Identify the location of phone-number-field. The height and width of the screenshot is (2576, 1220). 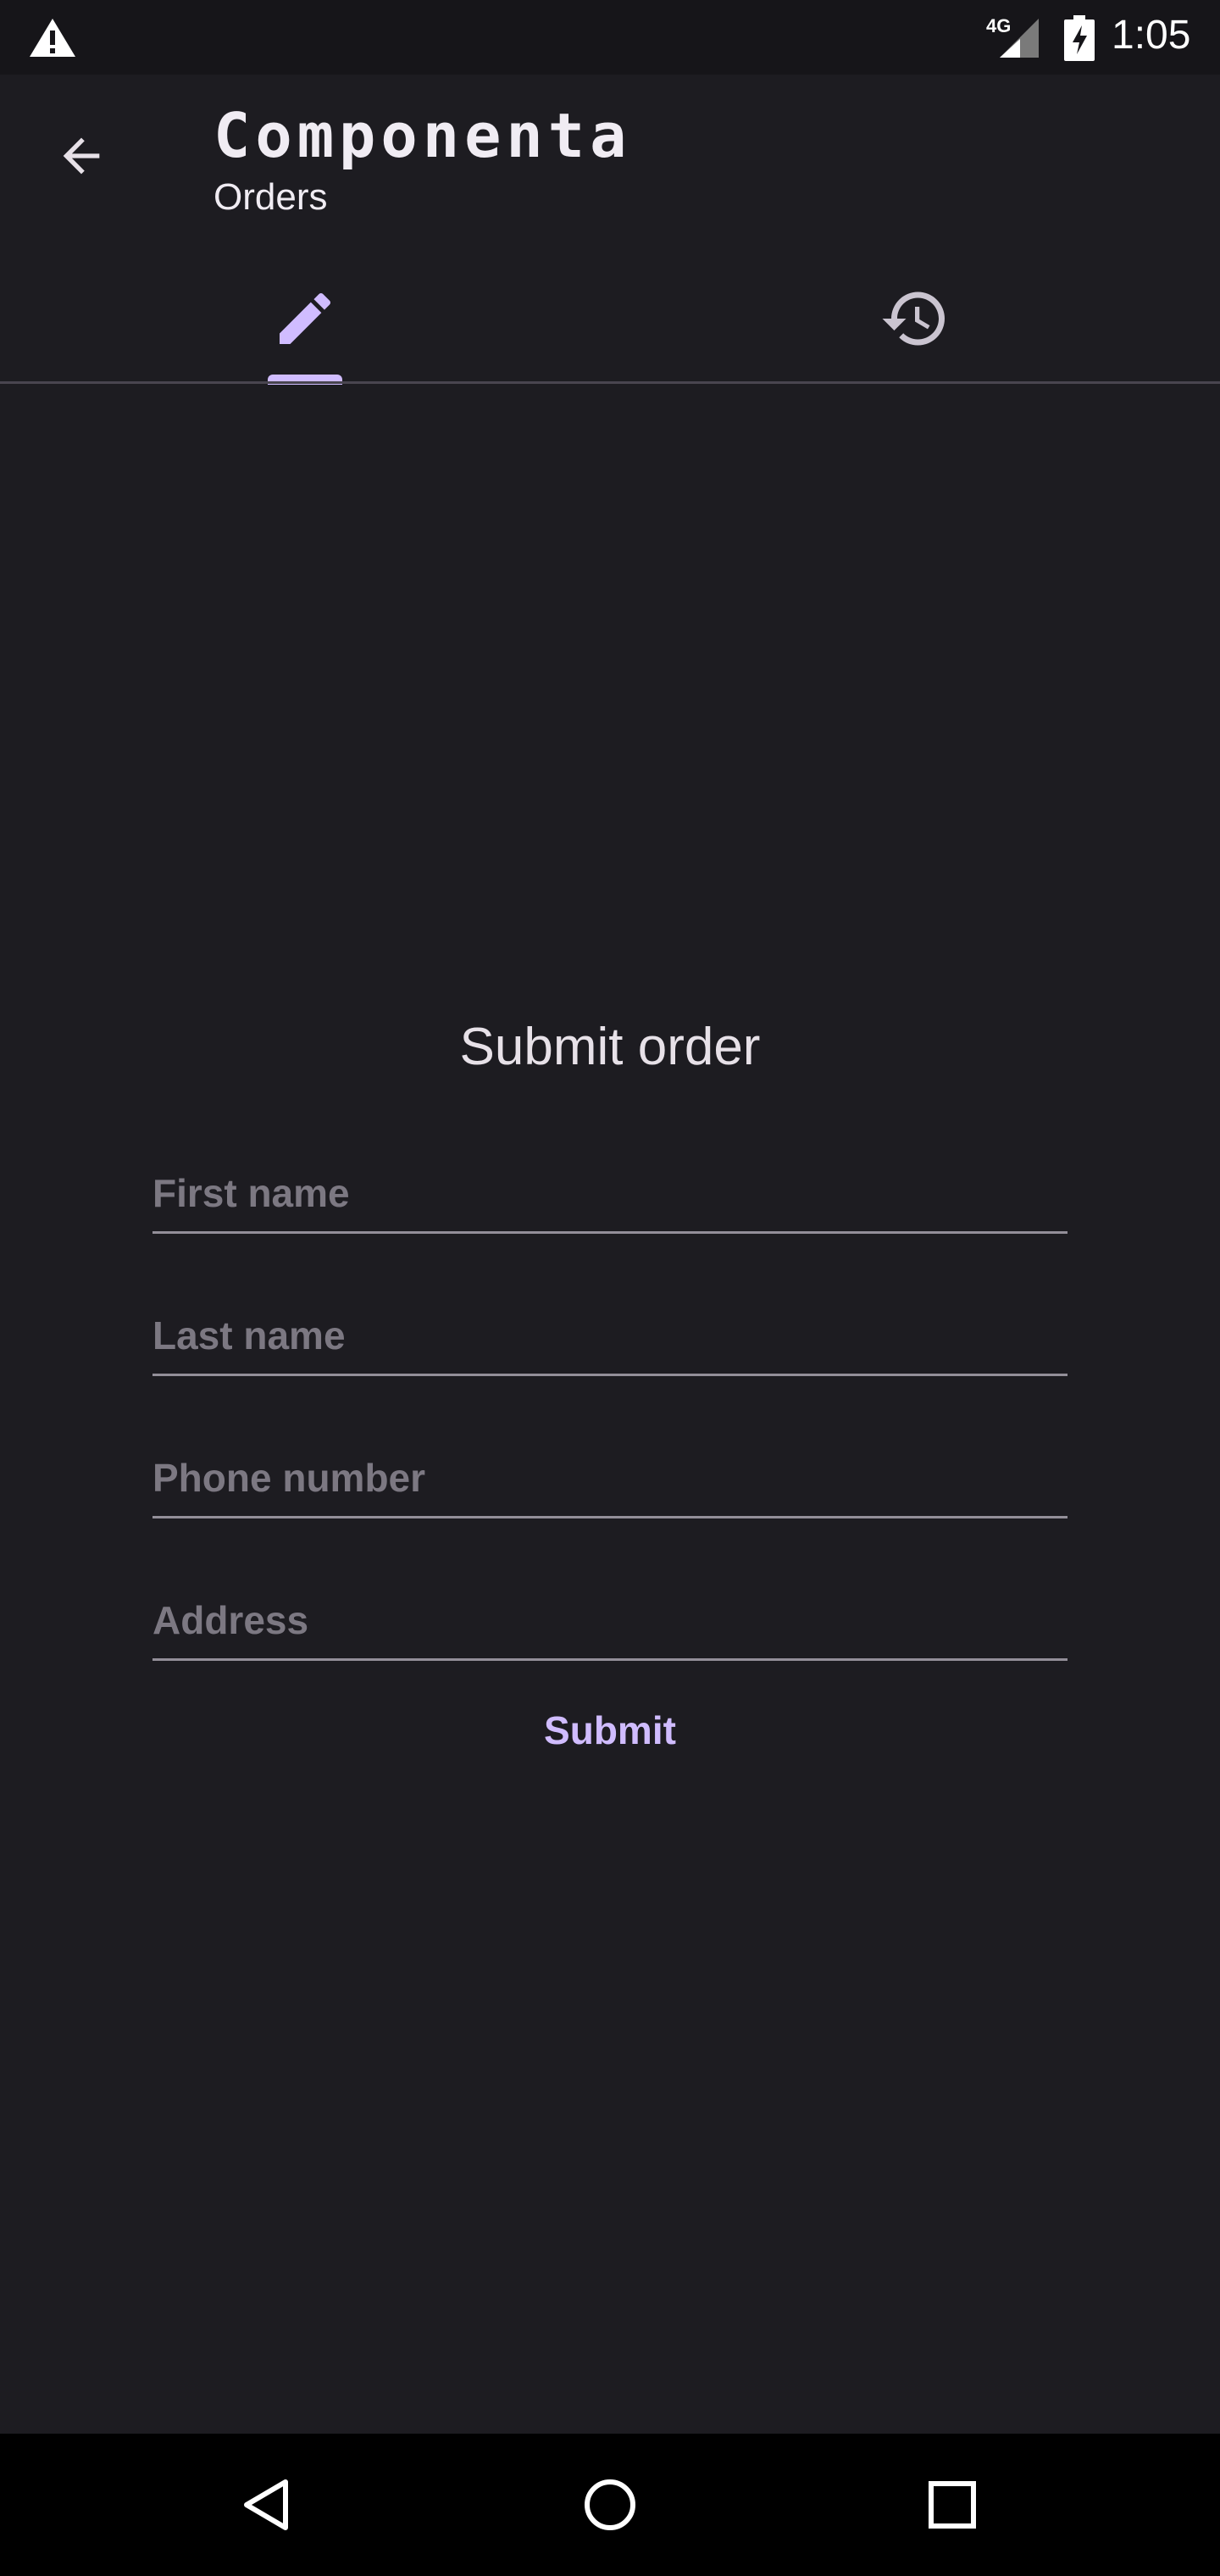
(610, 1467).